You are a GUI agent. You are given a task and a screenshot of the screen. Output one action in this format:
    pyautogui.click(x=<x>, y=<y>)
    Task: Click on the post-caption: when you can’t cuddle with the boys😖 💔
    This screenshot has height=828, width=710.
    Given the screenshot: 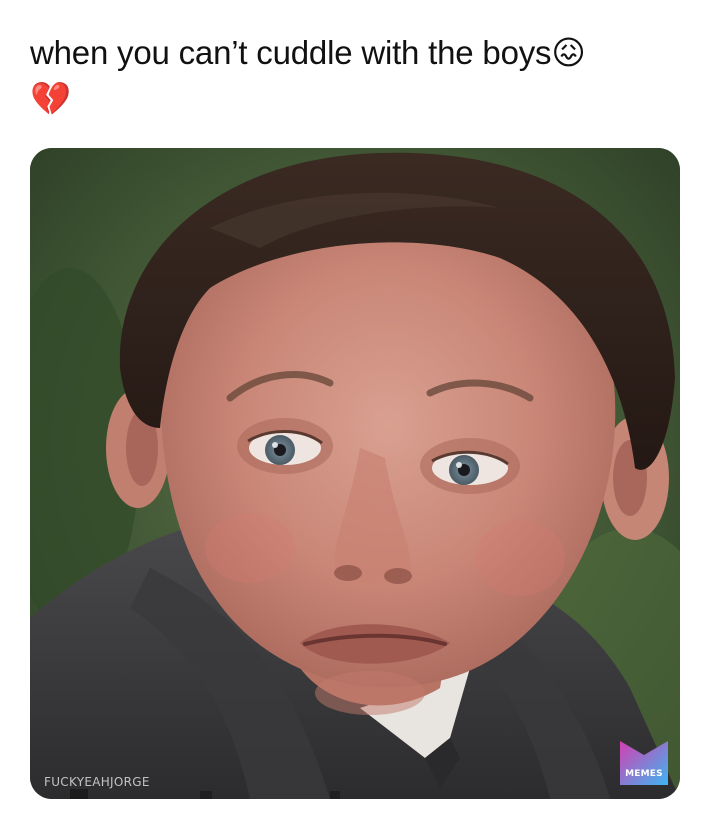 What is the action you would take?
    pyautogui.click(x=355, y=76)
    